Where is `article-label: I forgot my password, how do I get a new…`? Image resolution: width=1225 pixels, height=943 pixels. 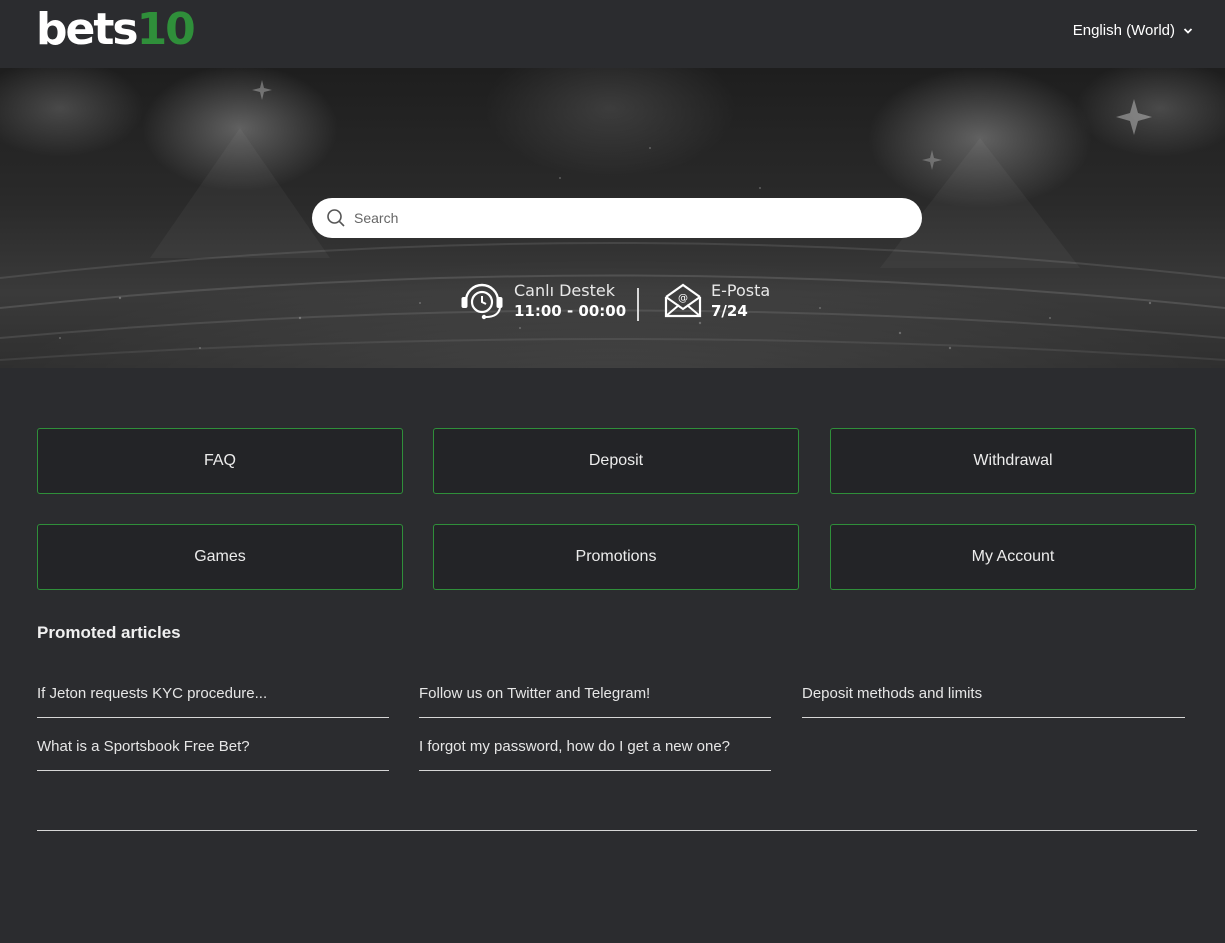 article-label: I forgot my password, how do I get a new… is located at coordinates (575, 746).